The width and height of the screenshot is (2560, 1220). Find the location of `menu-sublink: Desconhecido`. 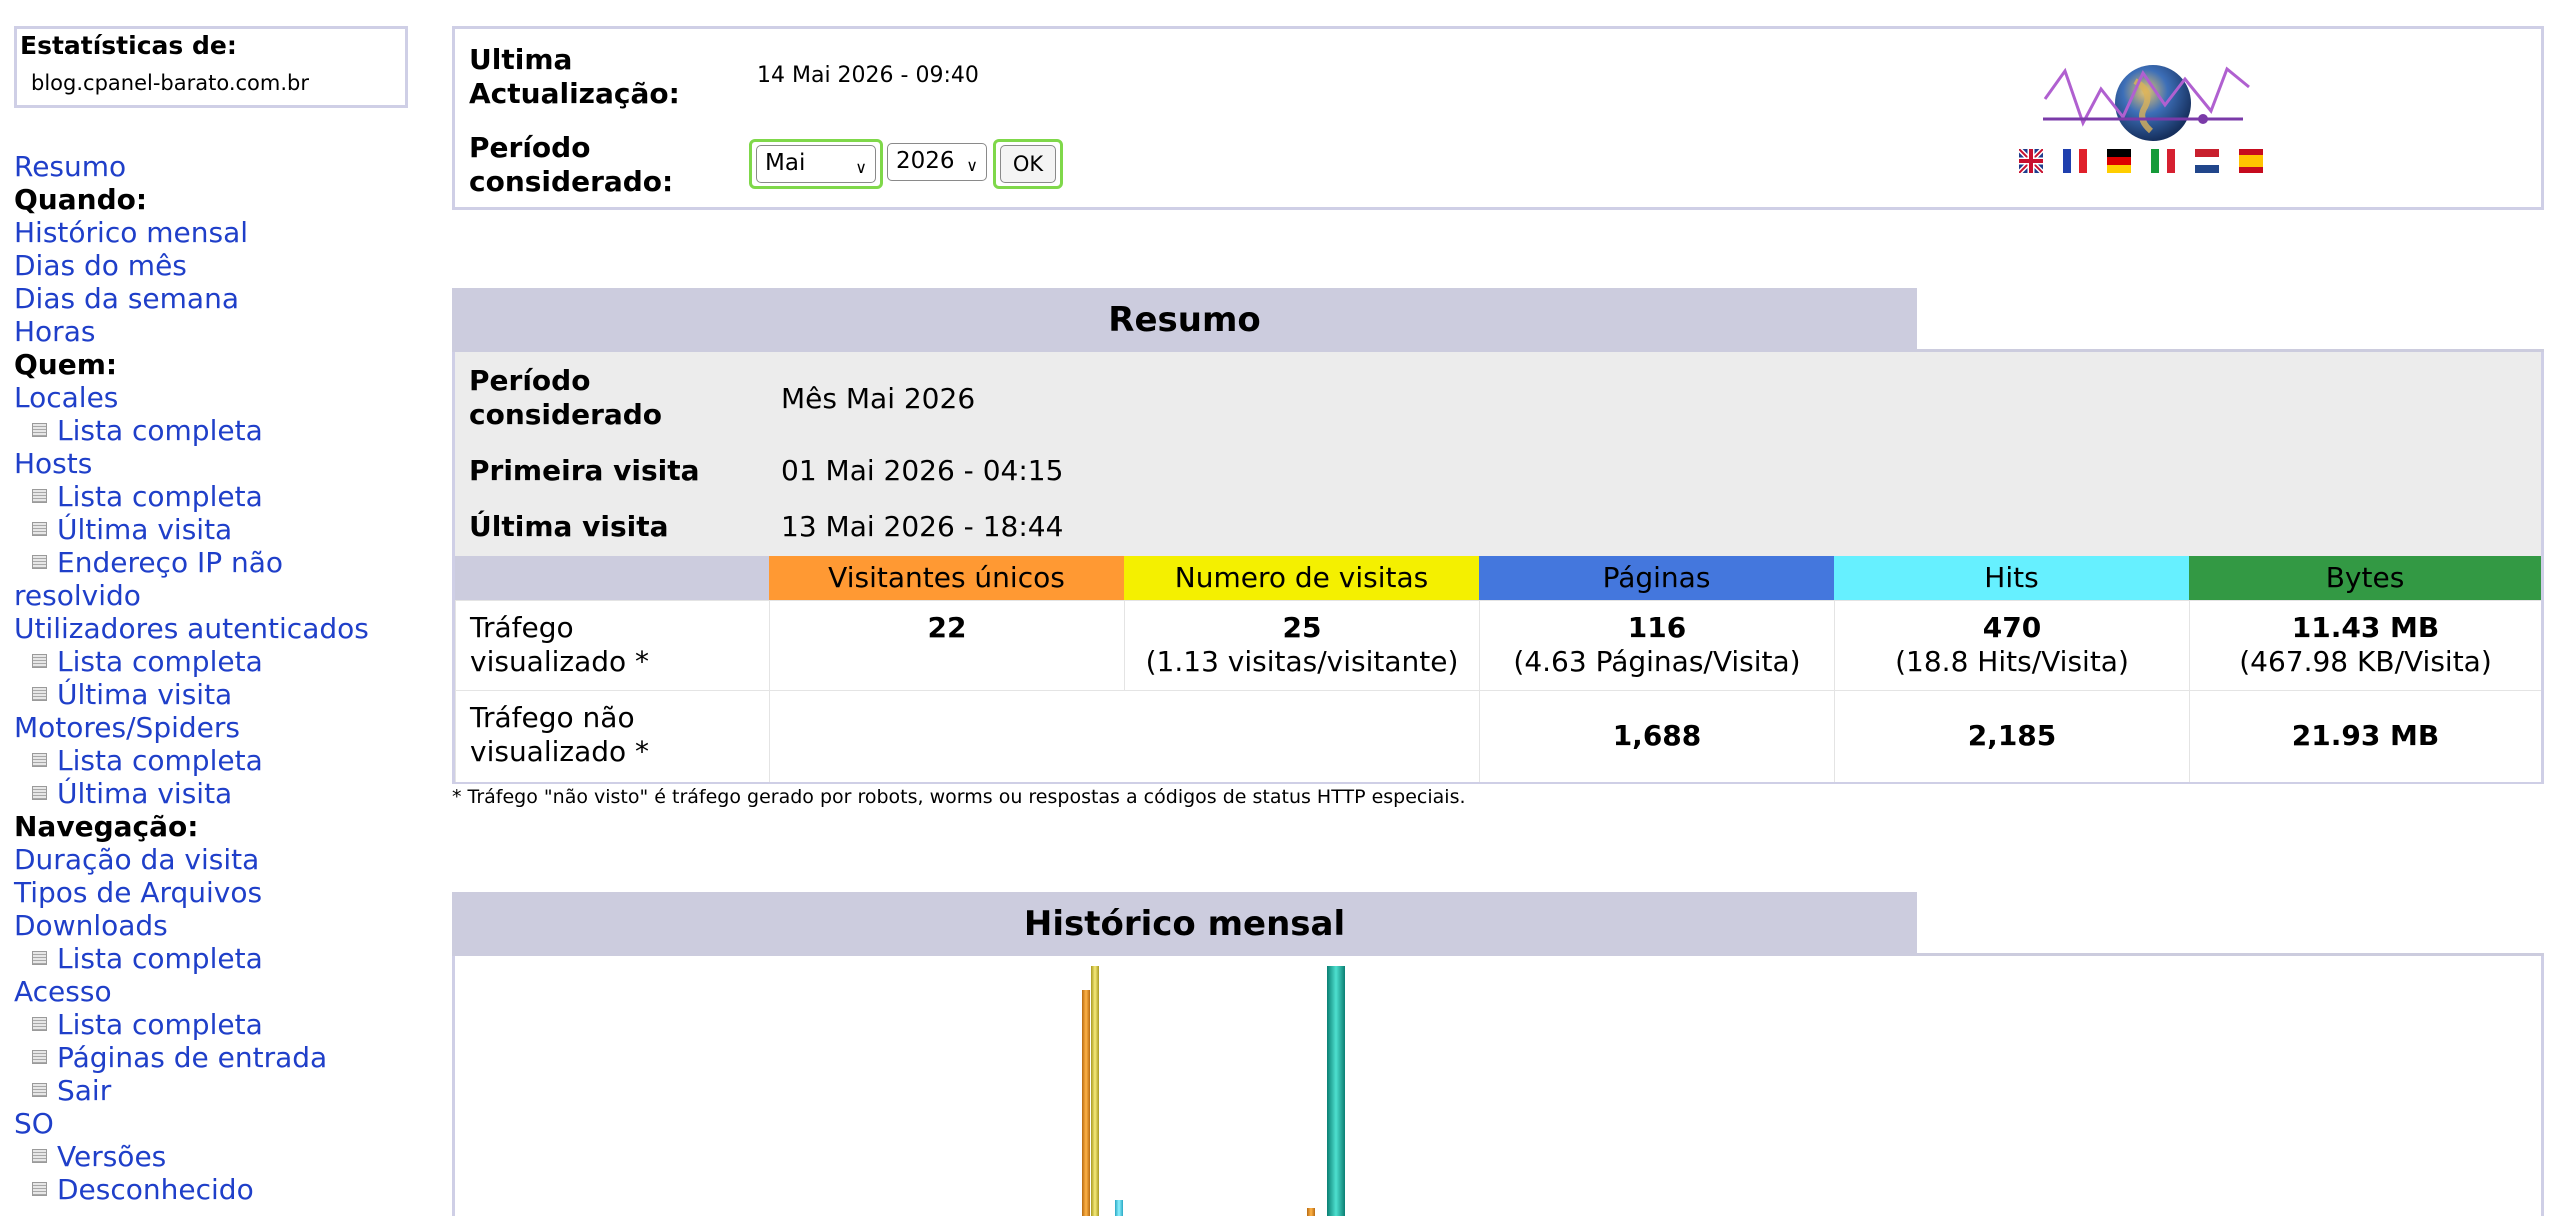

menu-sublink: Desconhecido is located at coordinates (214, 1189).